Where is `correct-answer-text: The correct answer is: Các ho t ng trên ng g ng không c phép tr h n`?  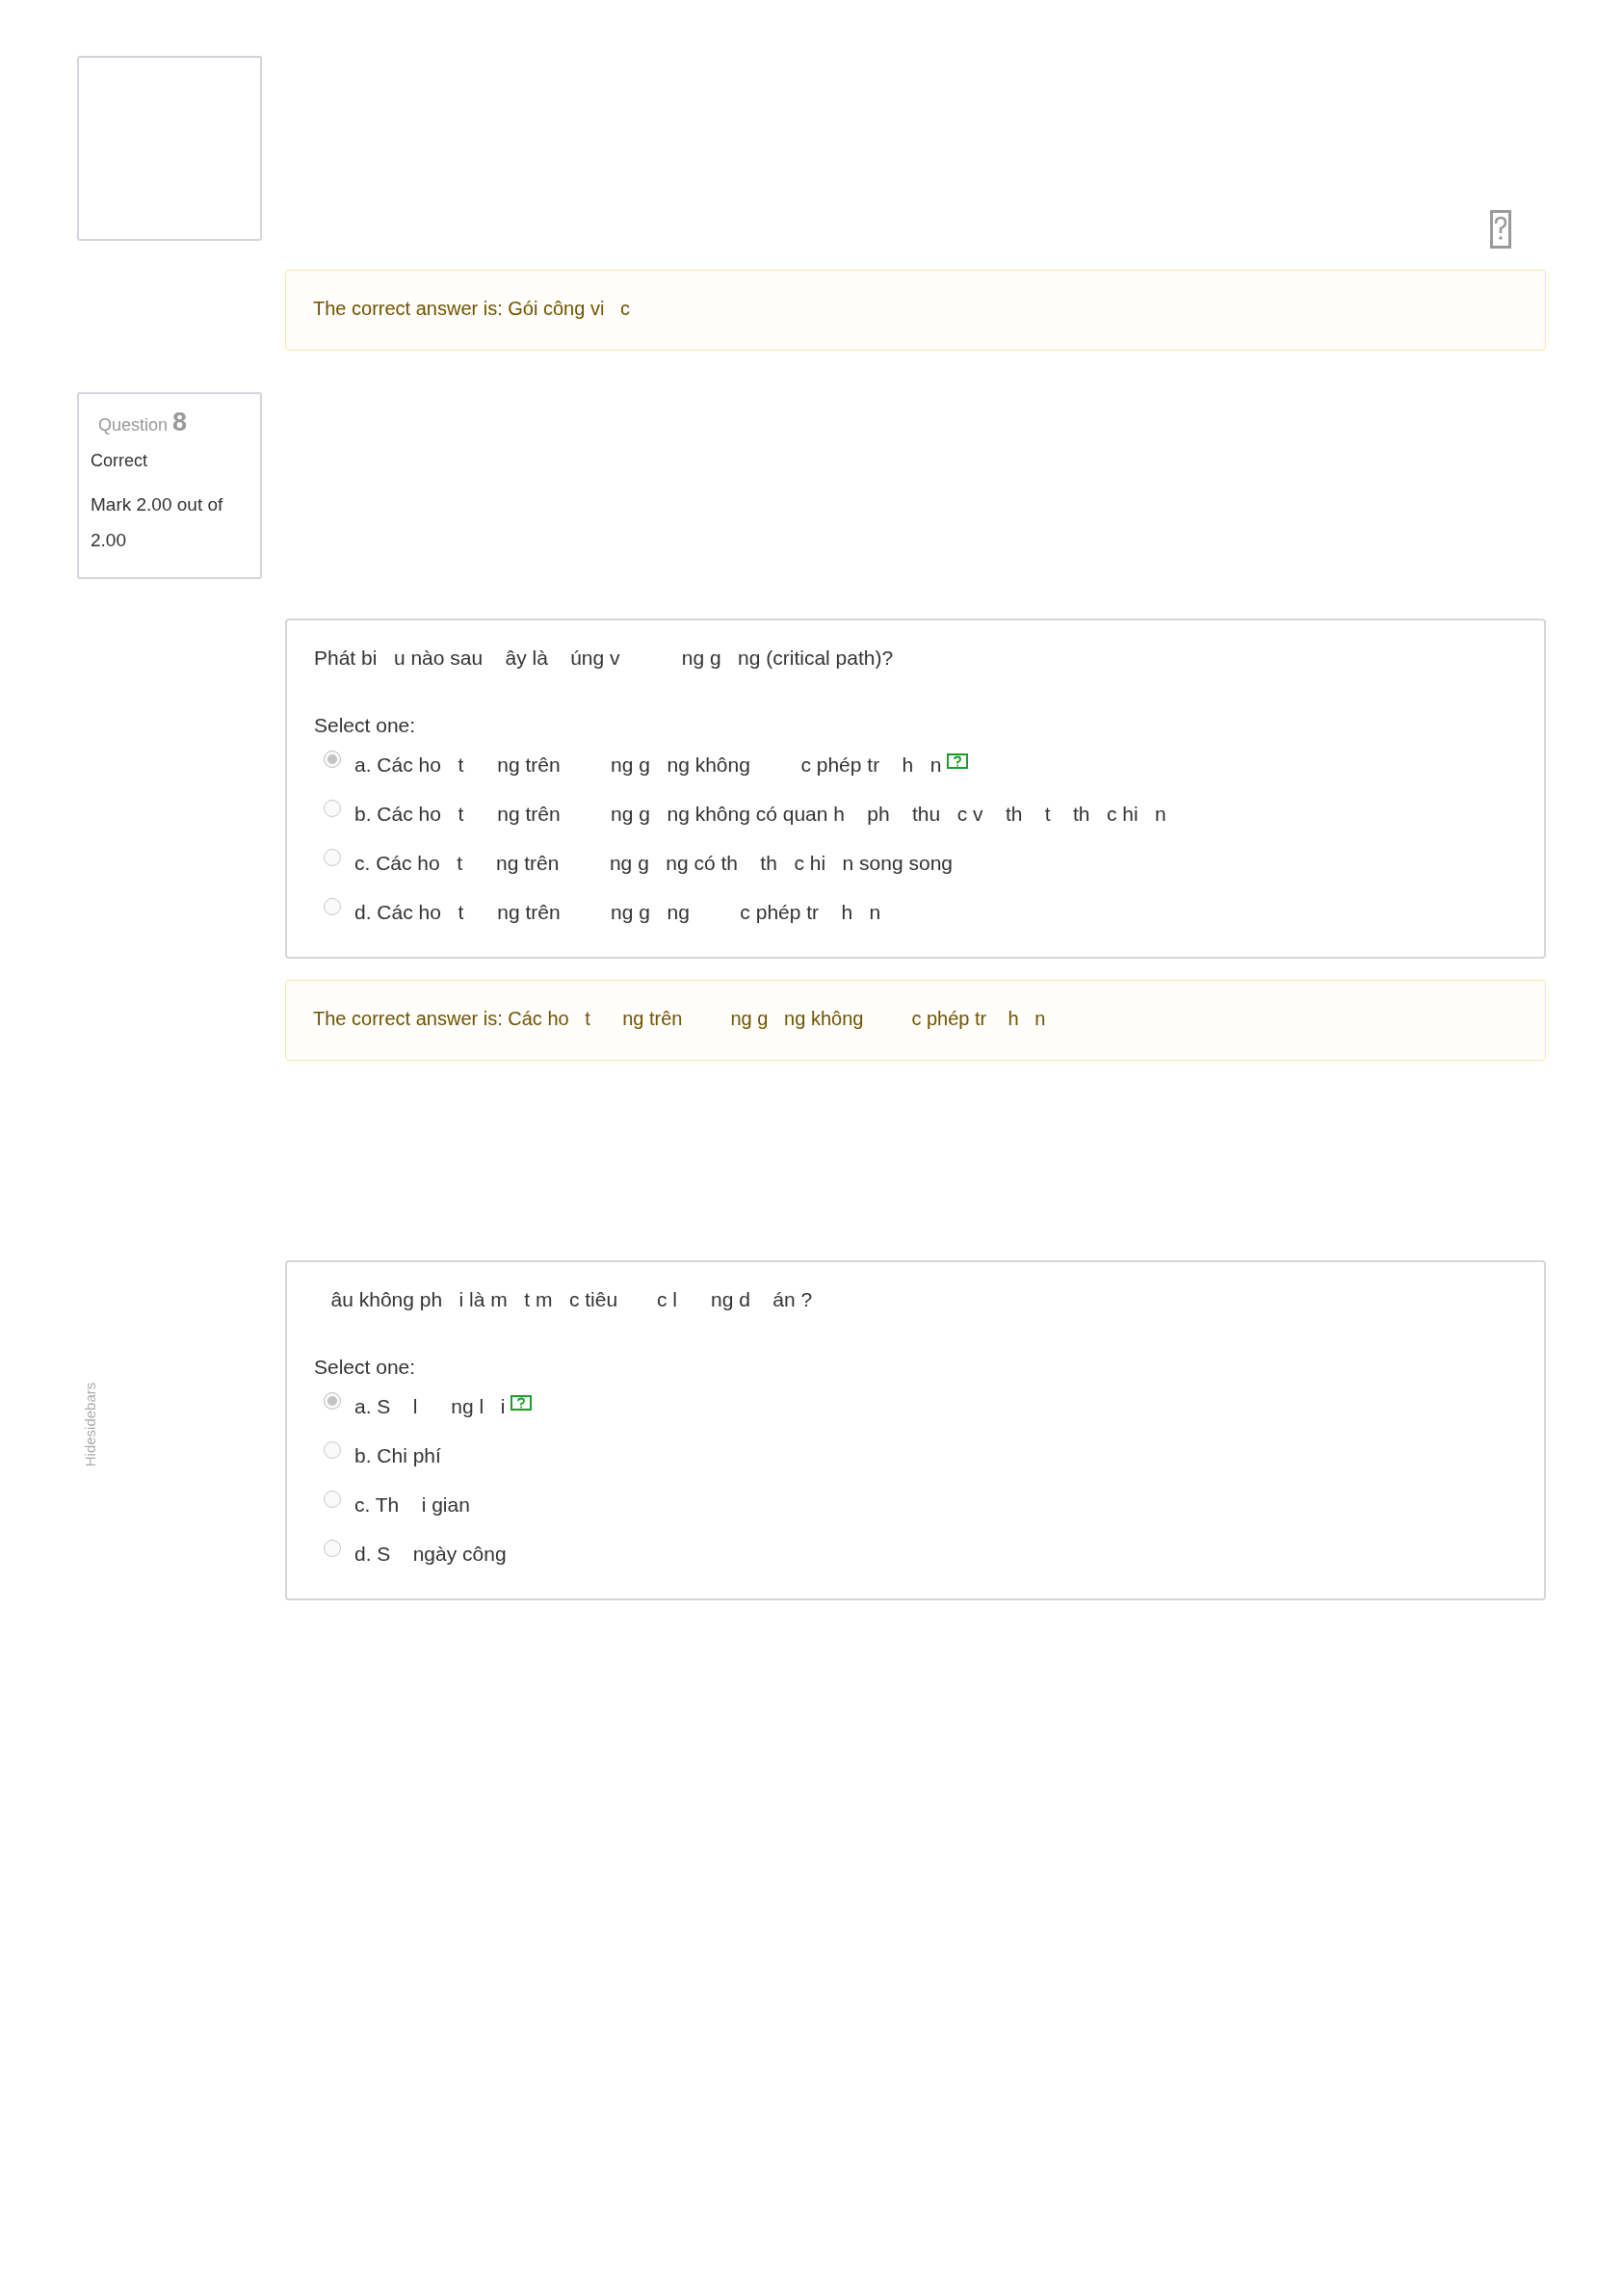
correct-answer-text: The correct answer is: Các ho t ng trên ng g ng không c phép tr h n is located at coordinates (679, 1018).